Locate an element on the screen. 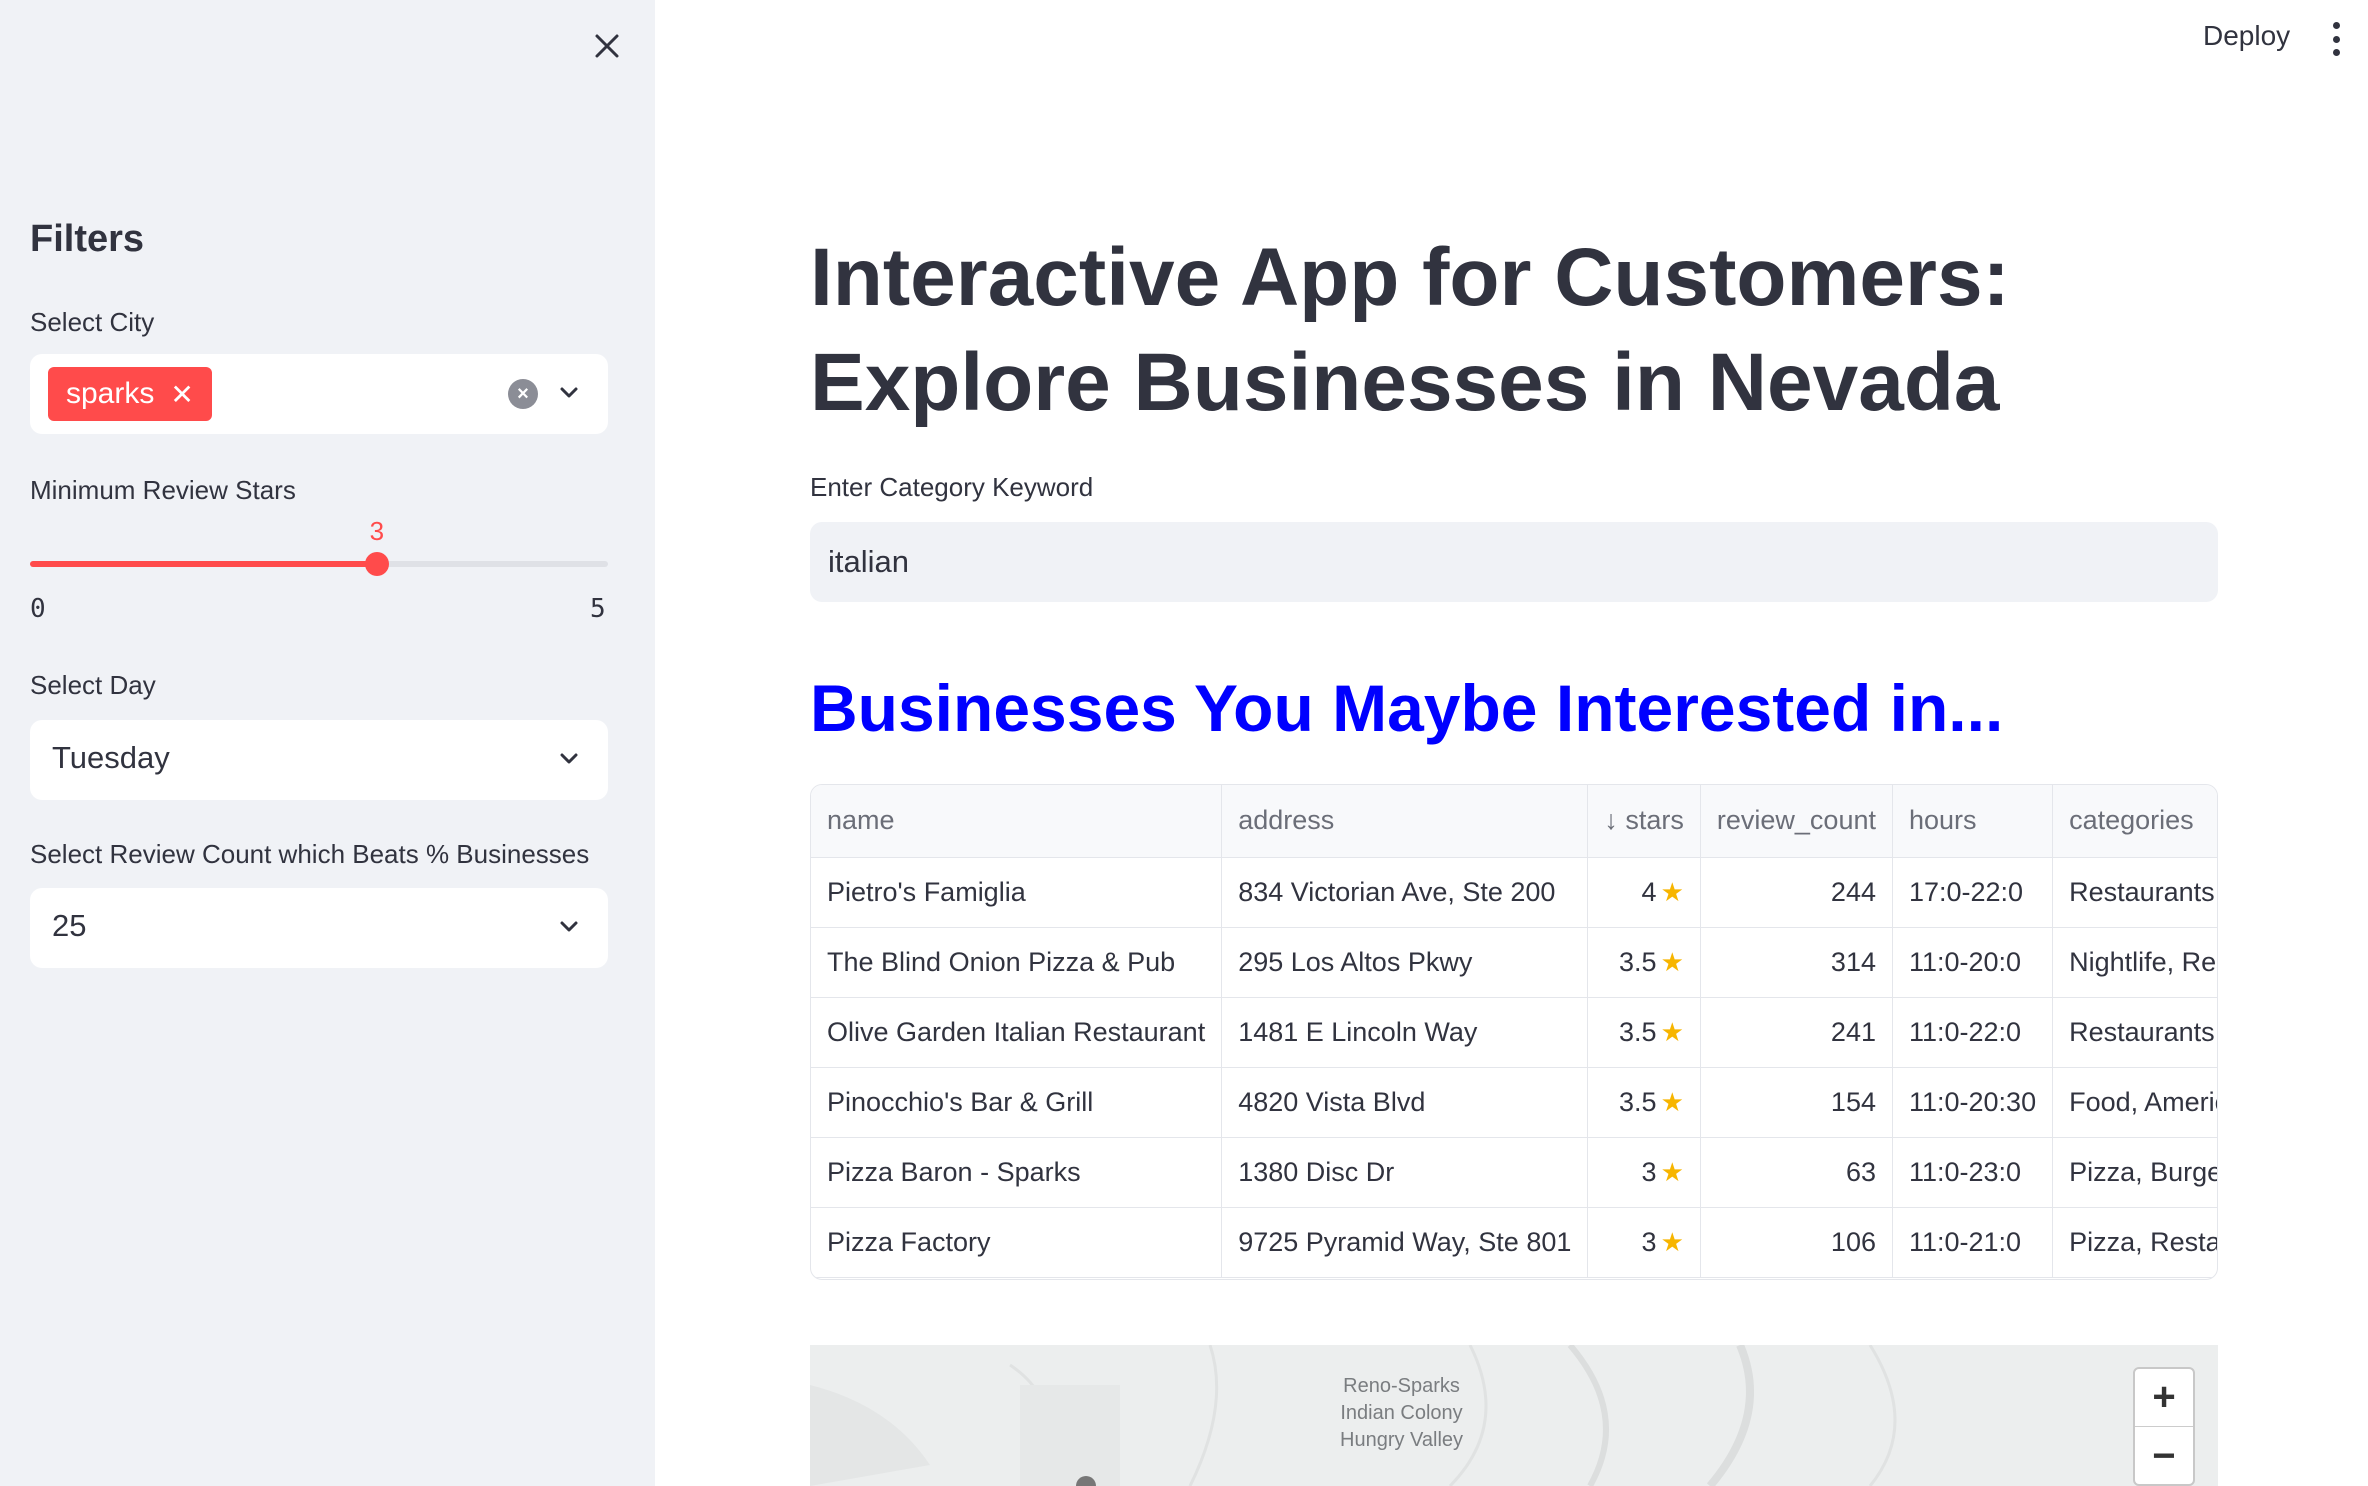  cell-review-count: 154 is located at coordinates (1796, 1102).